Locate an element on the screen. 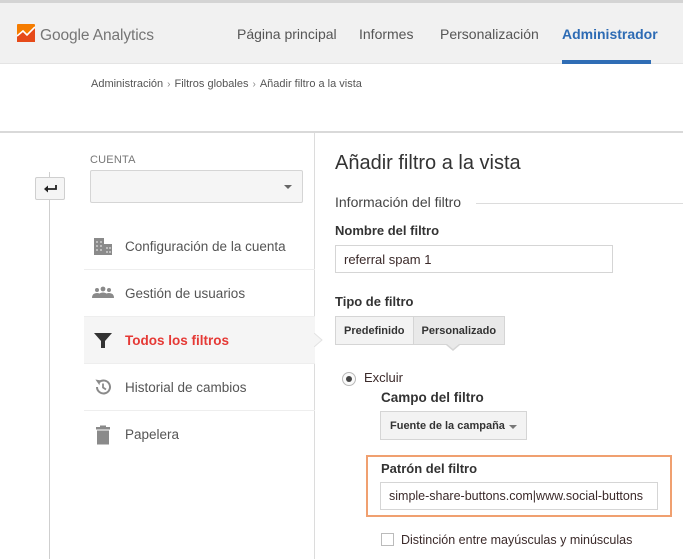 This screenshot has width=683, height=559. case-sensitive-checkbox is located at coordinates (387, 539).